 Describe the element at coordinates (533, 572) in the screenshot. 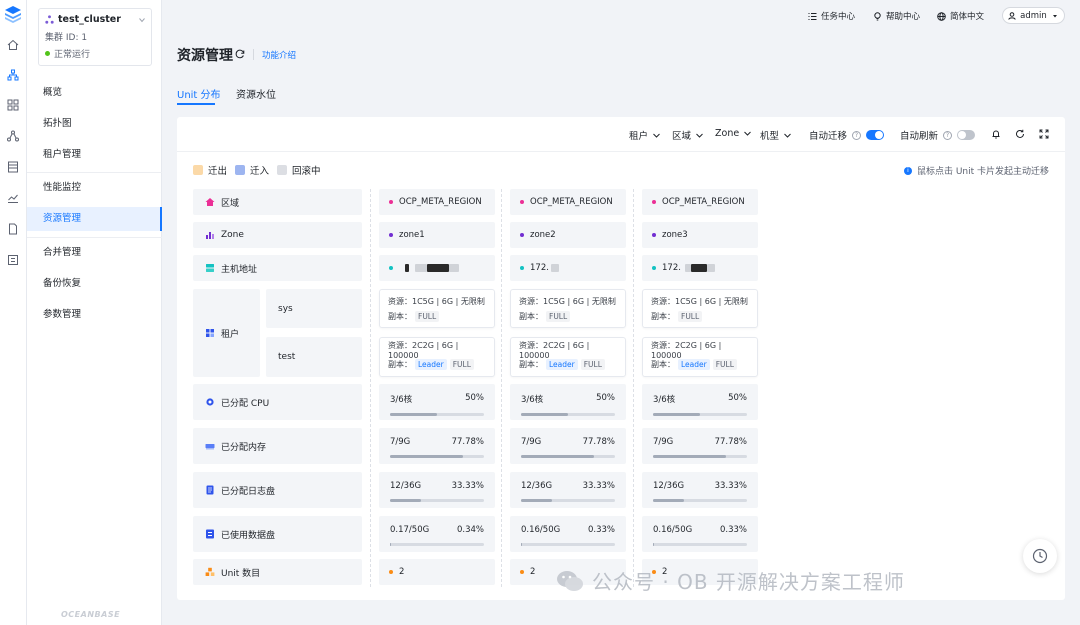

I see `unit-count: 2` at that location.